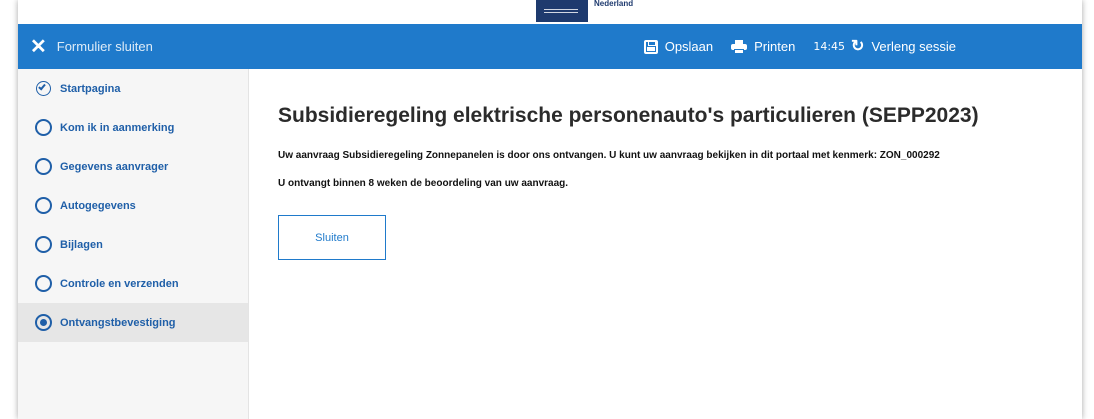  What do you see at coordinates (81, 244) in the screenshot?
I see `sidebar-item-label: Bijlagen` at bounding box center [81, 244].